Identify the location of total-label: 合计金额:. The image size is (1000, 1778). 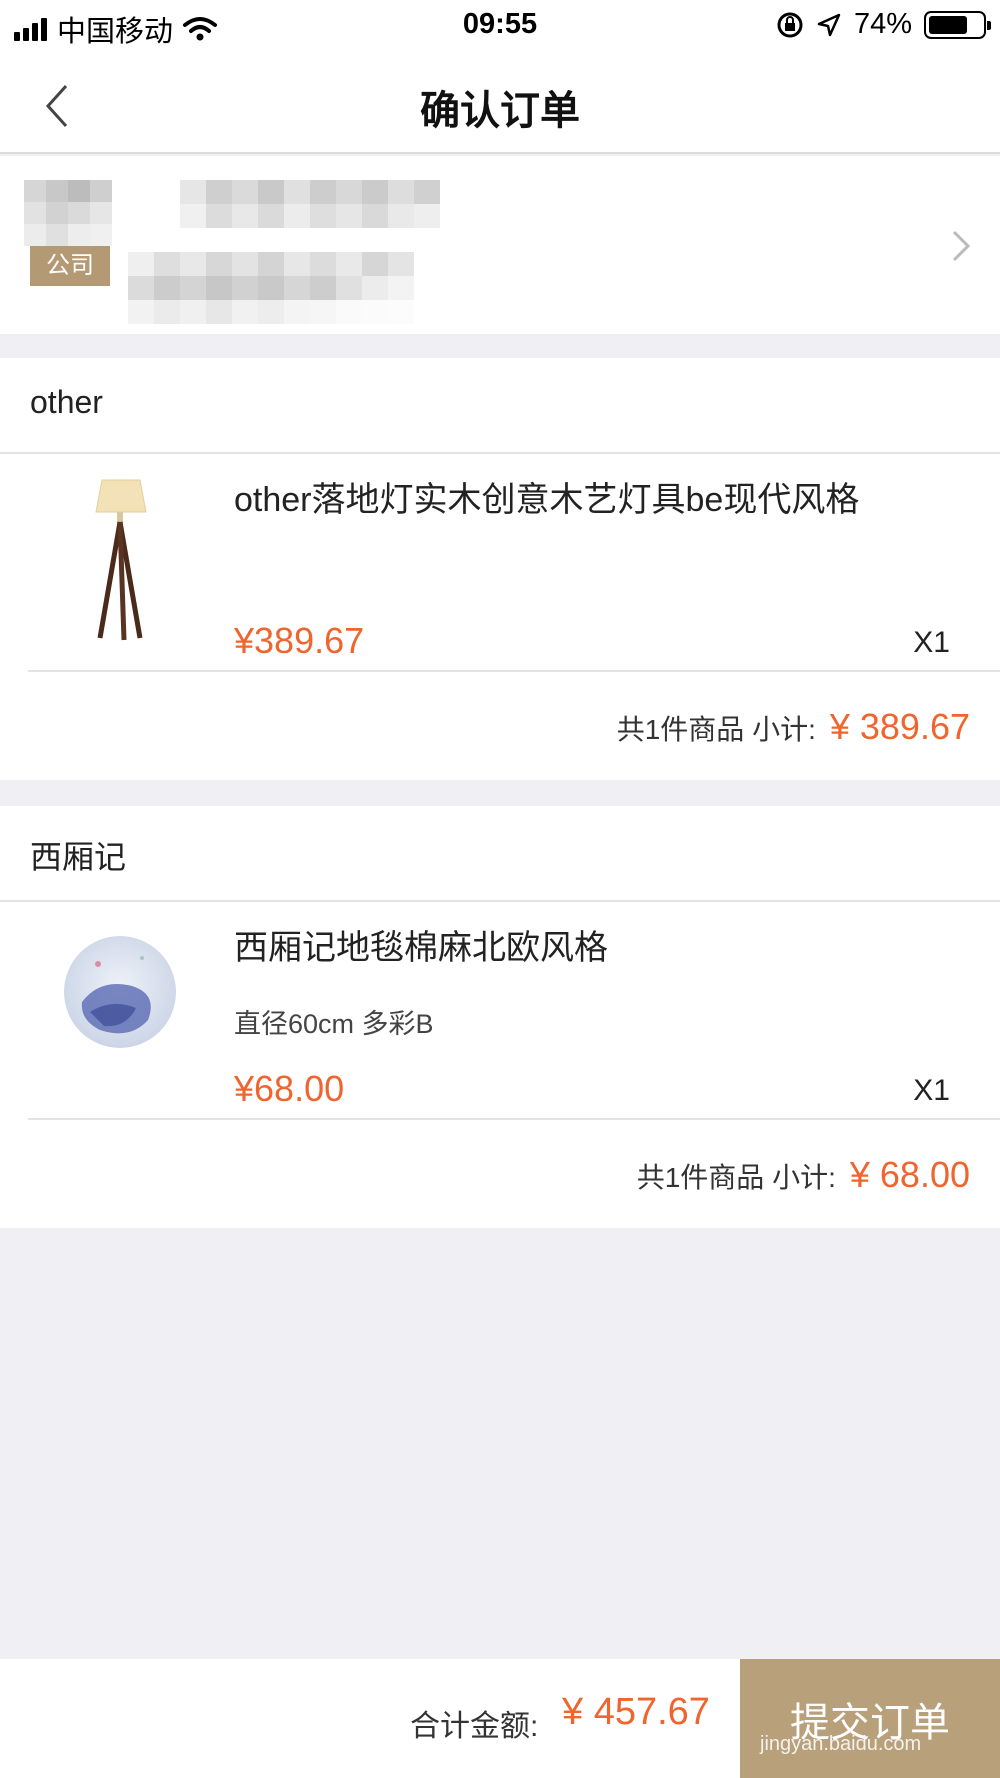
(474, 1726).